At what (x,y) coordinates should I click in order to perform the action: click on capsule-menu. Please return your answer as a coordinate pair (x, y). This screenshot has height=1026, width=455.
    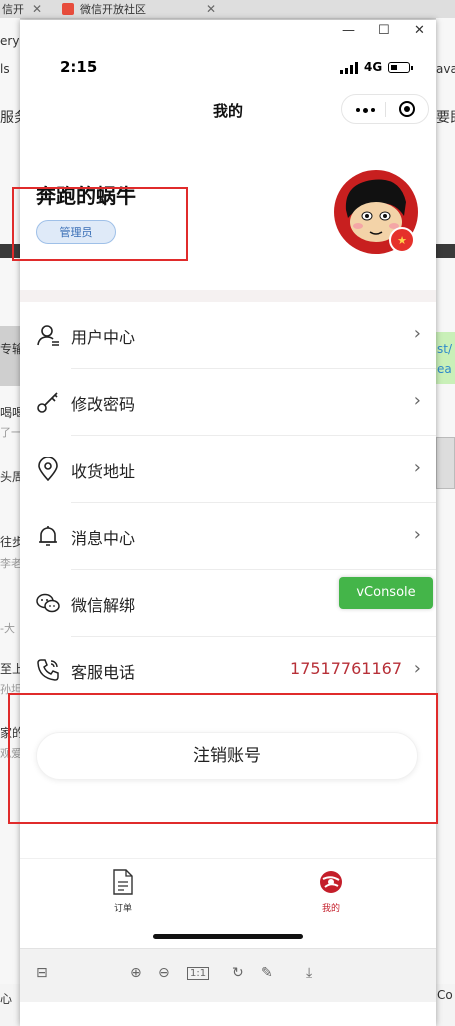
    Looking at the image, I should click on (385, 109).